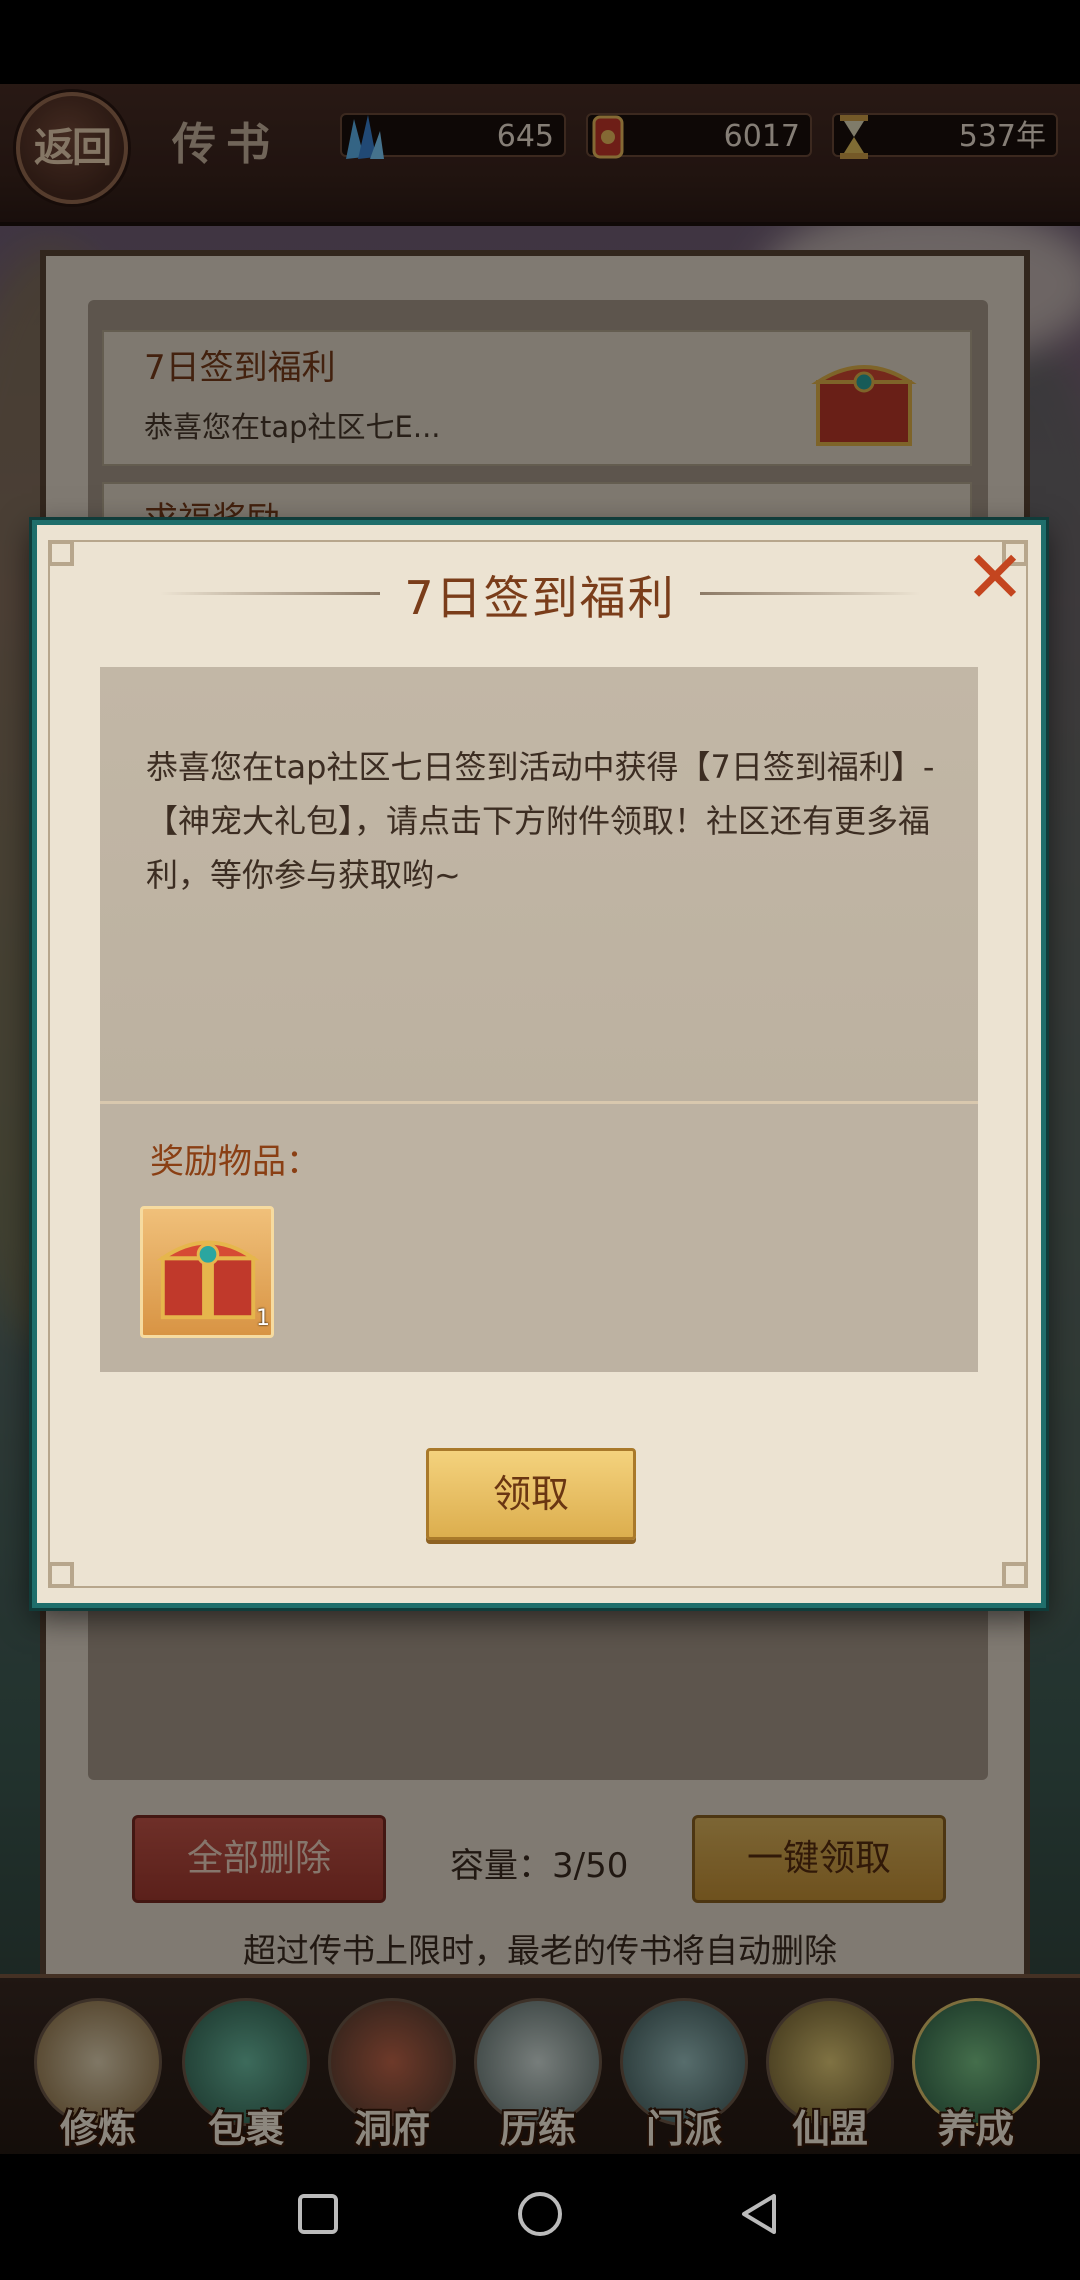 This screenshot has width=1080, height=2280. What do you see at coordinates (540, 42) in the screenshot?
I see `status-bar` at bounding box center [540, 42].